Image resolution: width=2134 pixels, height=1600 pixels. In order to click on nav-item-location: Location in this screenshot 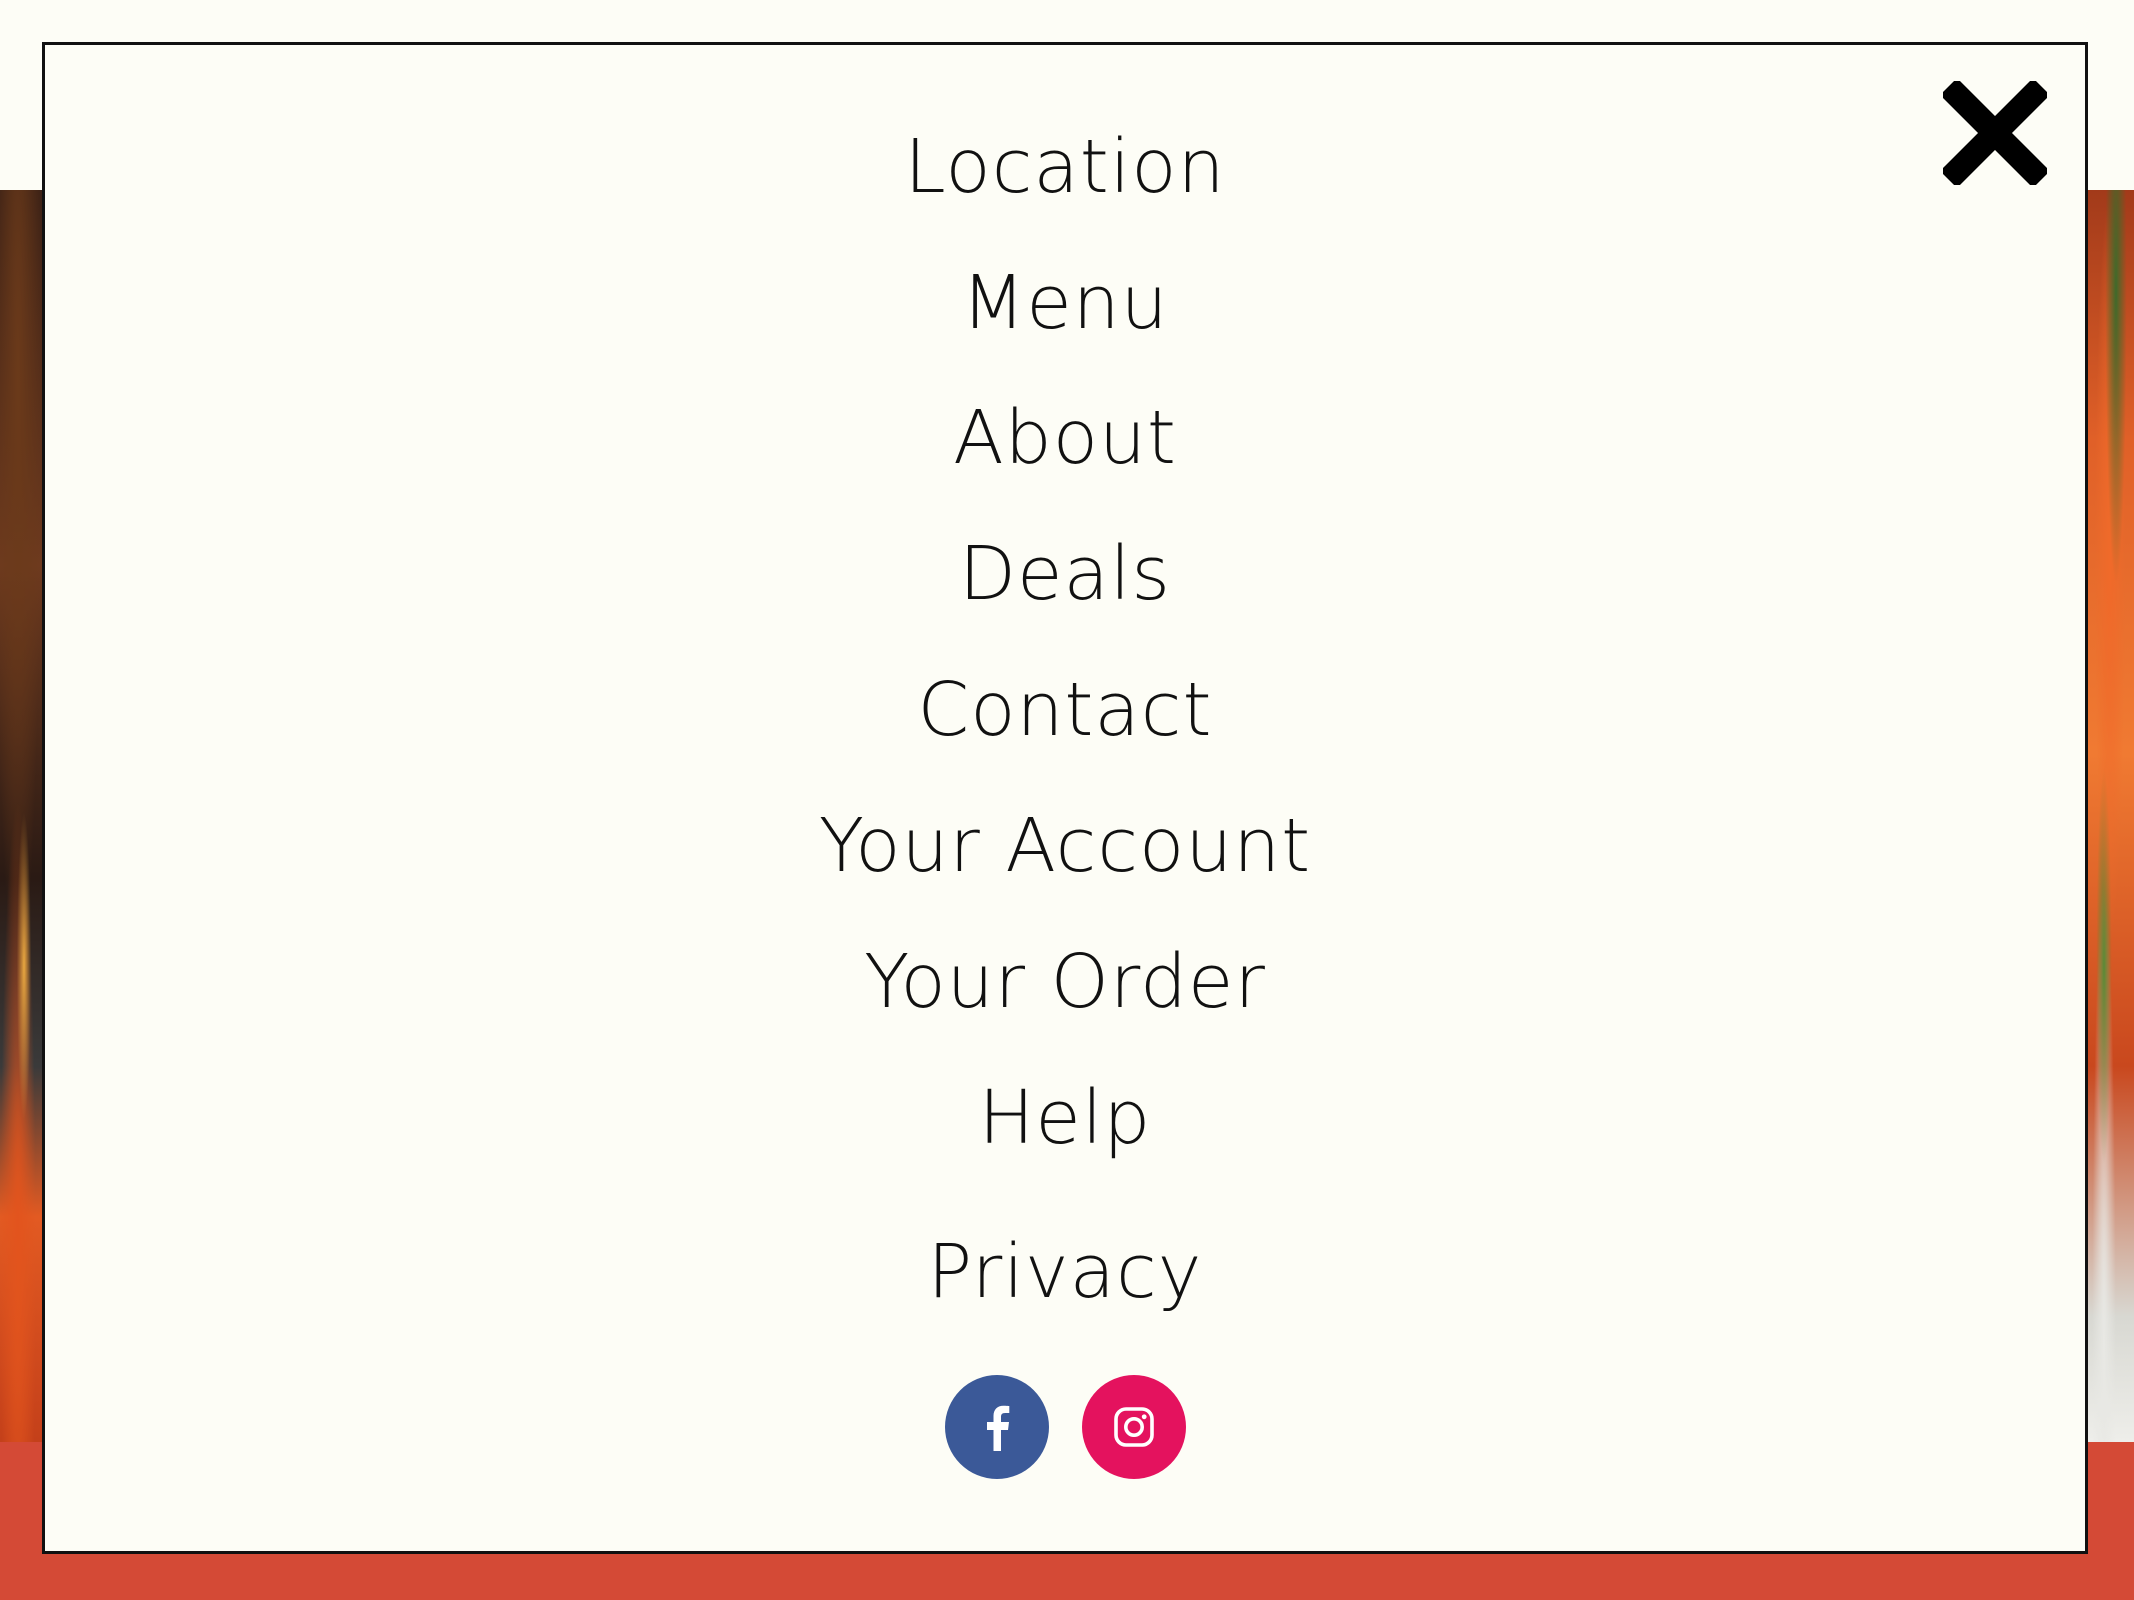, I will do `click(1065, 167)`.